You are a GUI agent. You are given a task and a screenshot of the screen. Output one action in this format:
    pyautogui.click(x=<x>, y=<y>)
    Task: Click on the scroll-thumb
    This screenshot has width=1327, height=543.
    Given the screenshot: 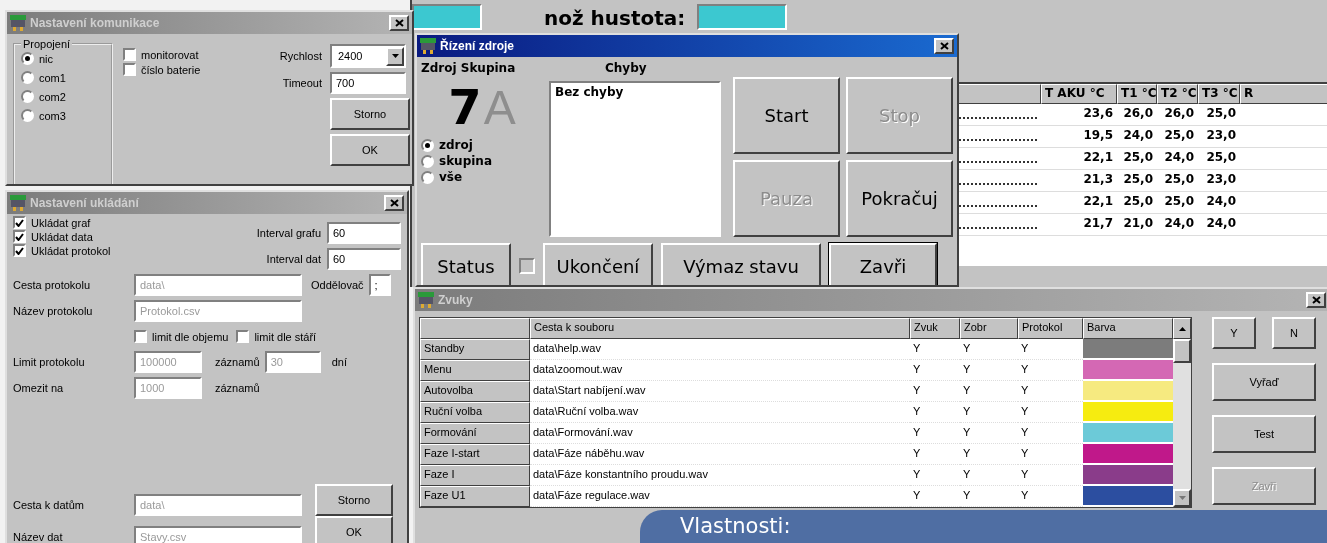 What is the action you would take?
    pyautogui.click(x=1182, y=351)
    